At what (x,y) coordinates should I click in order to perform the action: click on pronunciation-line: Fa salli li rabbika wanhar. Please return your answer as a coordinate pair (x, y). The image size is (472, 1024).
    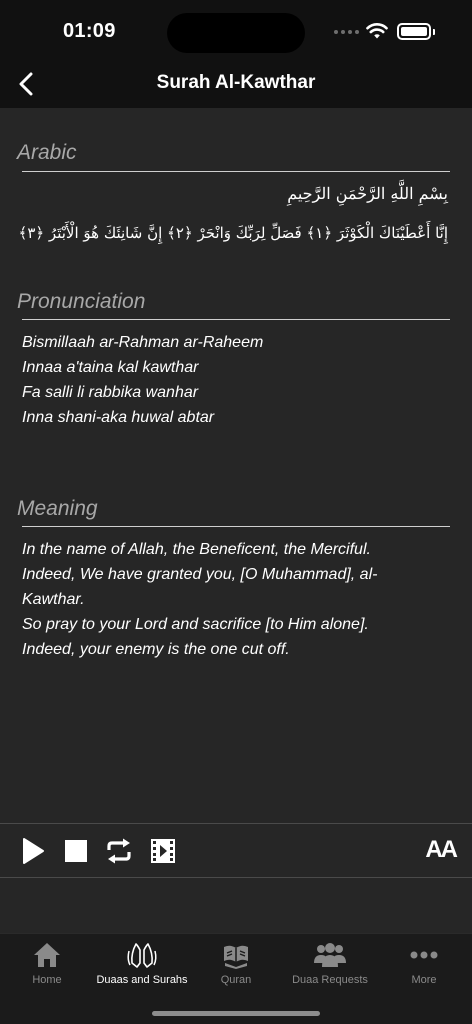
    Looking at the image, I should click on (110, 392).